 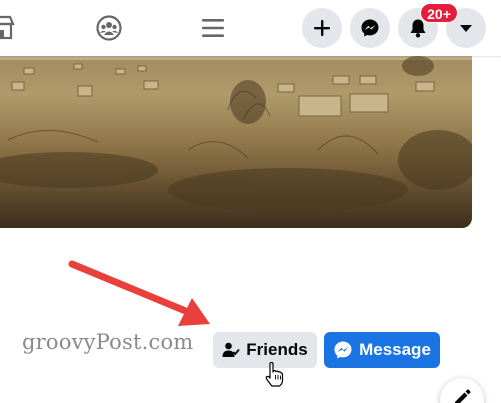 What do you see at coordinates (231, 350) in the screenshot?
I see `friends-check-icon` at bounding box center [231, 350].